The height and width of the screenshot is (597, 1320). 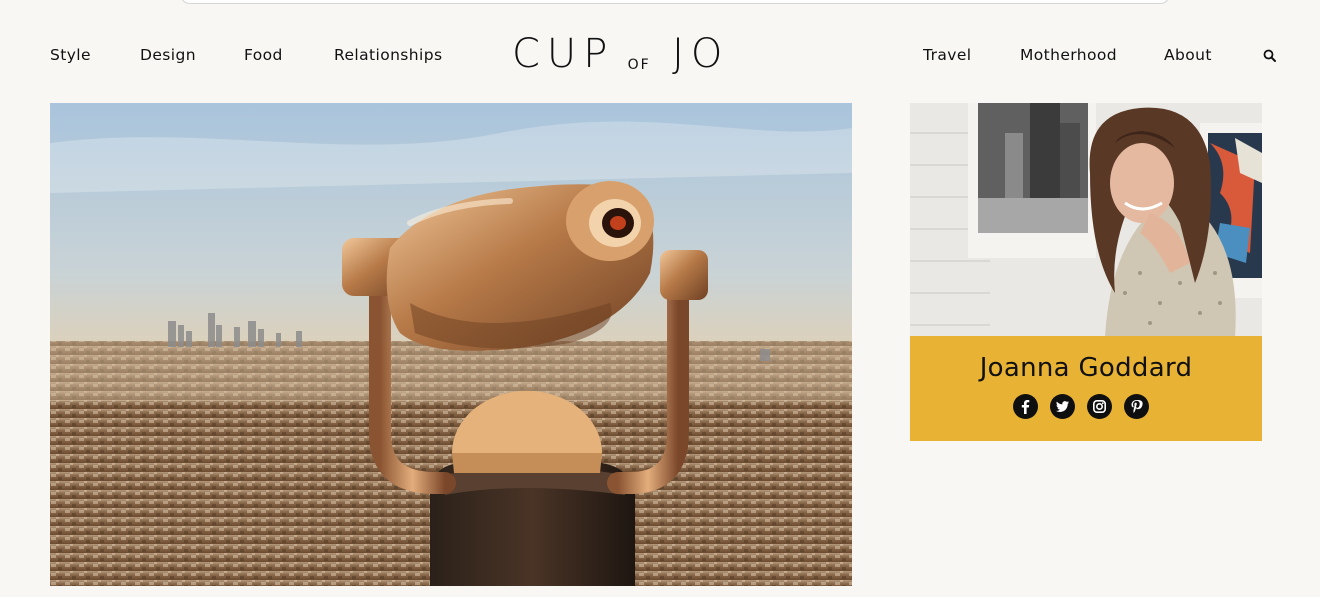 What do you see at coordinates (1136, 406) in the screenshot?
I see `pinterest-icon` at bounding box center [1136, 406].